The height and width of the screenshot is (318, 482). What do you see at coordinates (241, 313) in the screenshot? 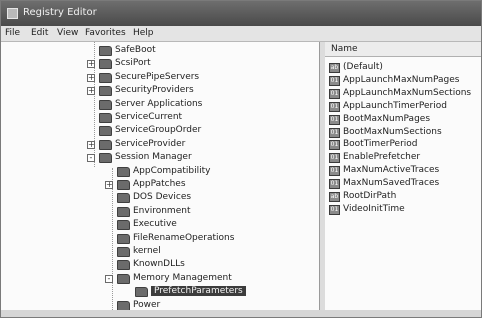
I see `status-bar` at bounding box center [241, 313].